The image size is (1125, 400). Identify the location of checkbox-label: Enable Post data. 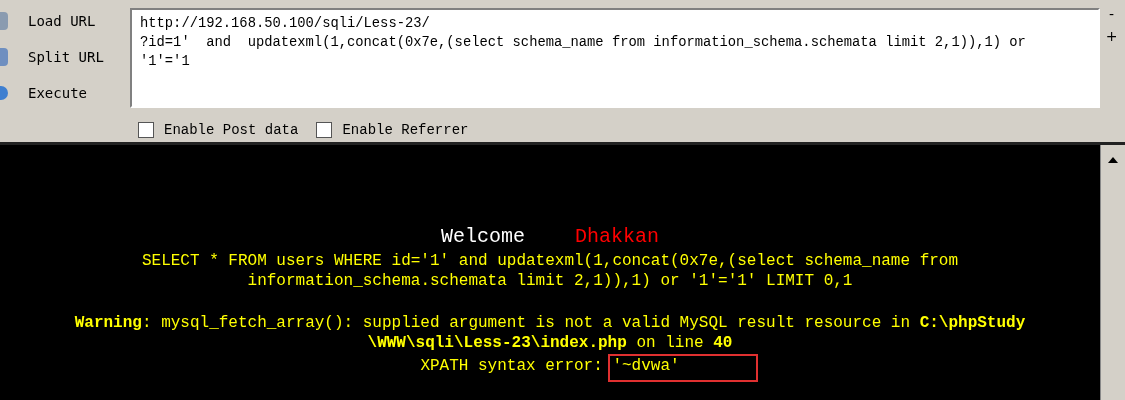
(231, 130).